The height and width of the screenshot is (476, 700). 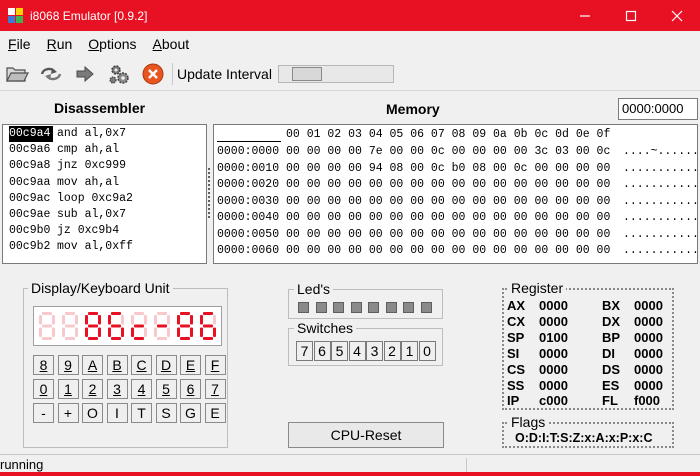 I want to click on key-button: B, so click(x=117, y=365).